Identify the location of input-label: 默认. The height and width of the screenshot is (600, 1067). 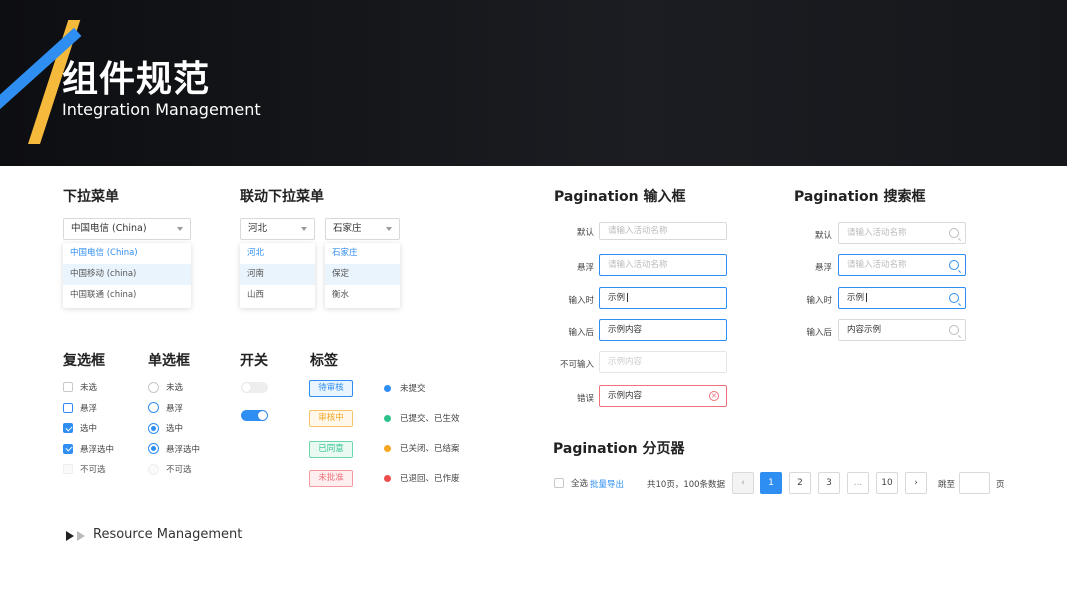
(585, 233).